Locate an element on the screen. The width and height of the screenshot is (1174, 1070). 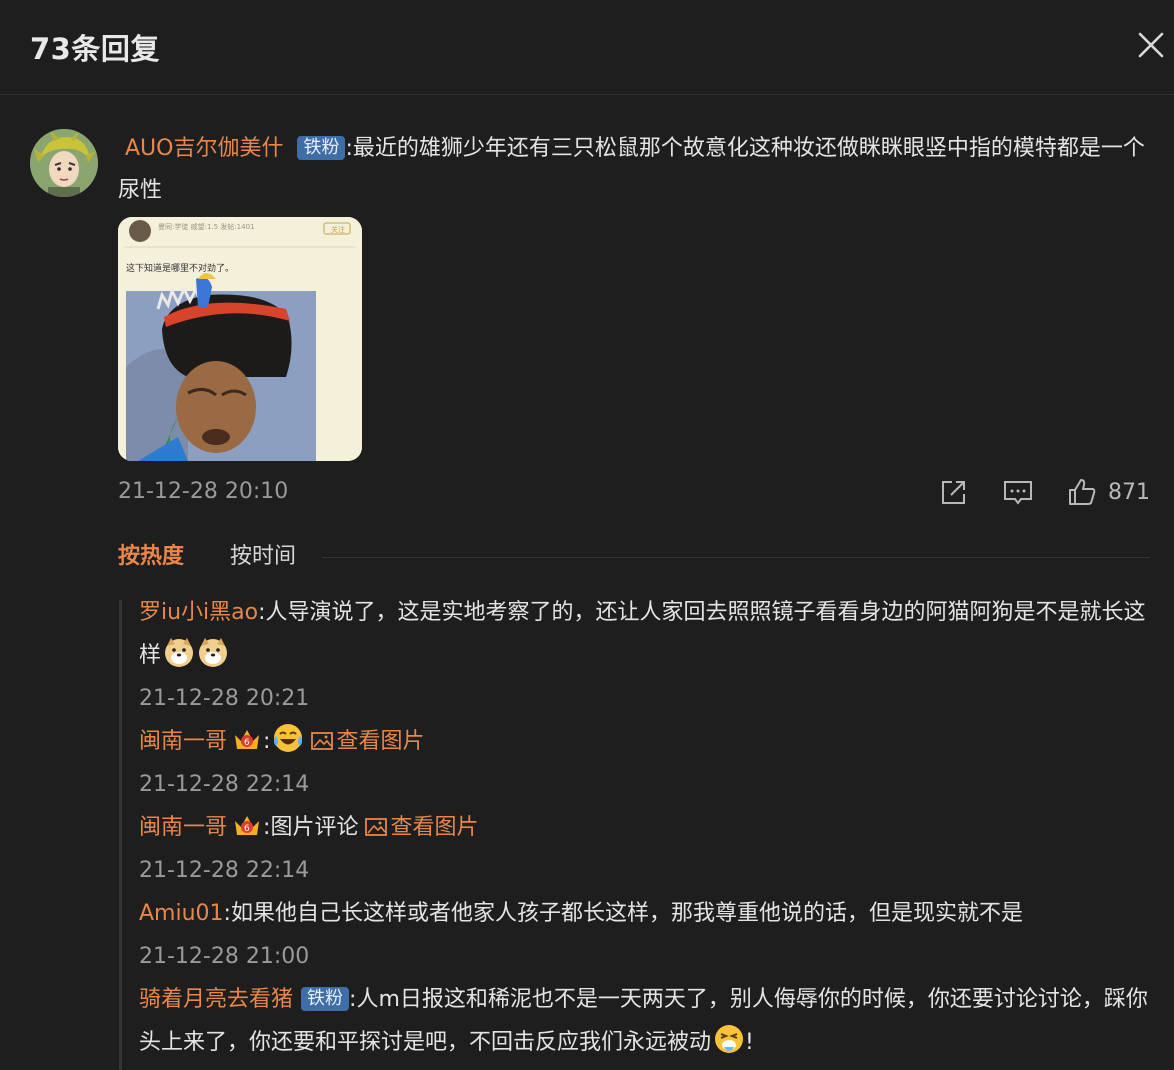
reply-timestamp: 21-12-28 20:21 is located at coordinates (224, 698).